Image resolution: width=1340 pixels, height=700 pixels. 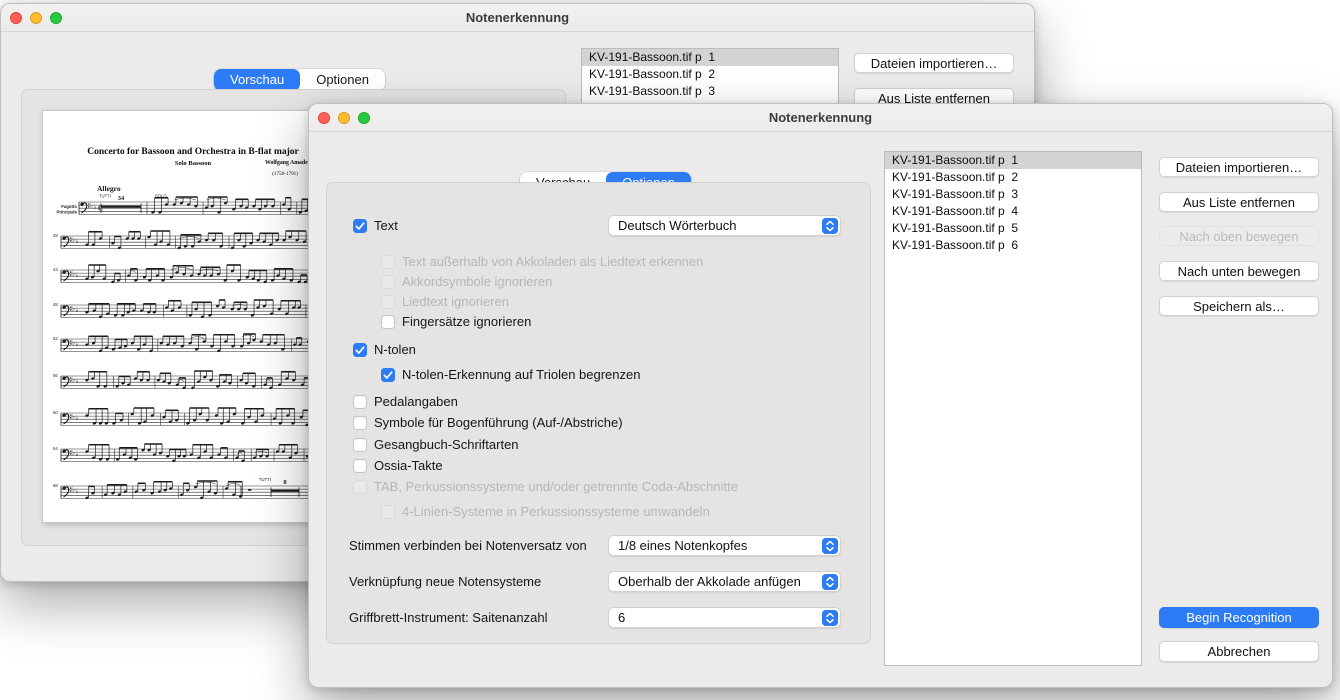 I want to click on checkbox-label: N-tolen-Erkennung auf Triolen begrenzen, so click(x=521, y=374).